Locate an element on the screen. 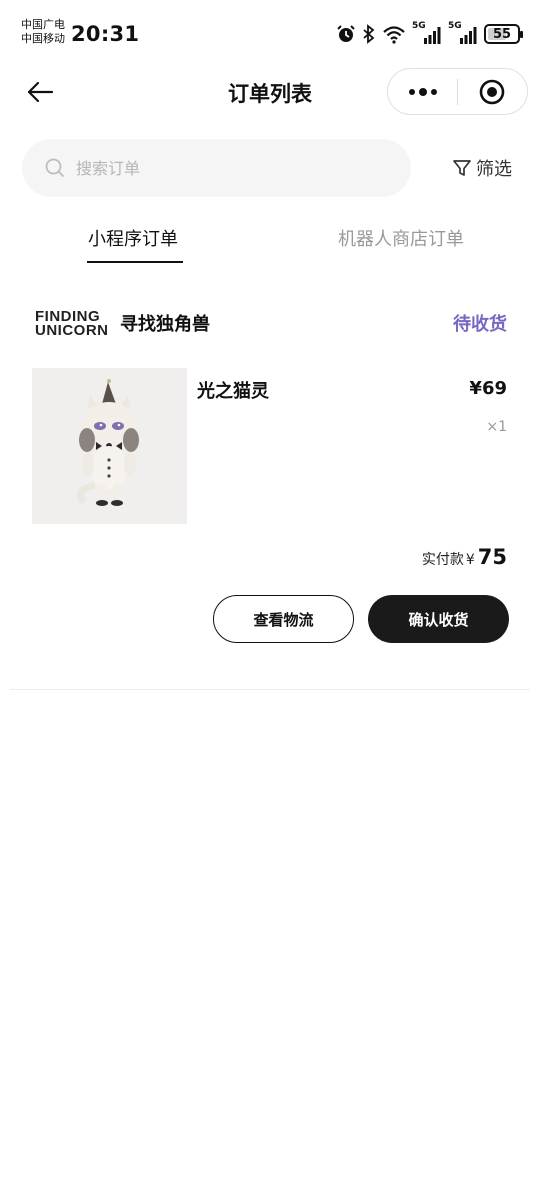 The image size is (540, 1193). more-button is located at coordinates (422, 91).